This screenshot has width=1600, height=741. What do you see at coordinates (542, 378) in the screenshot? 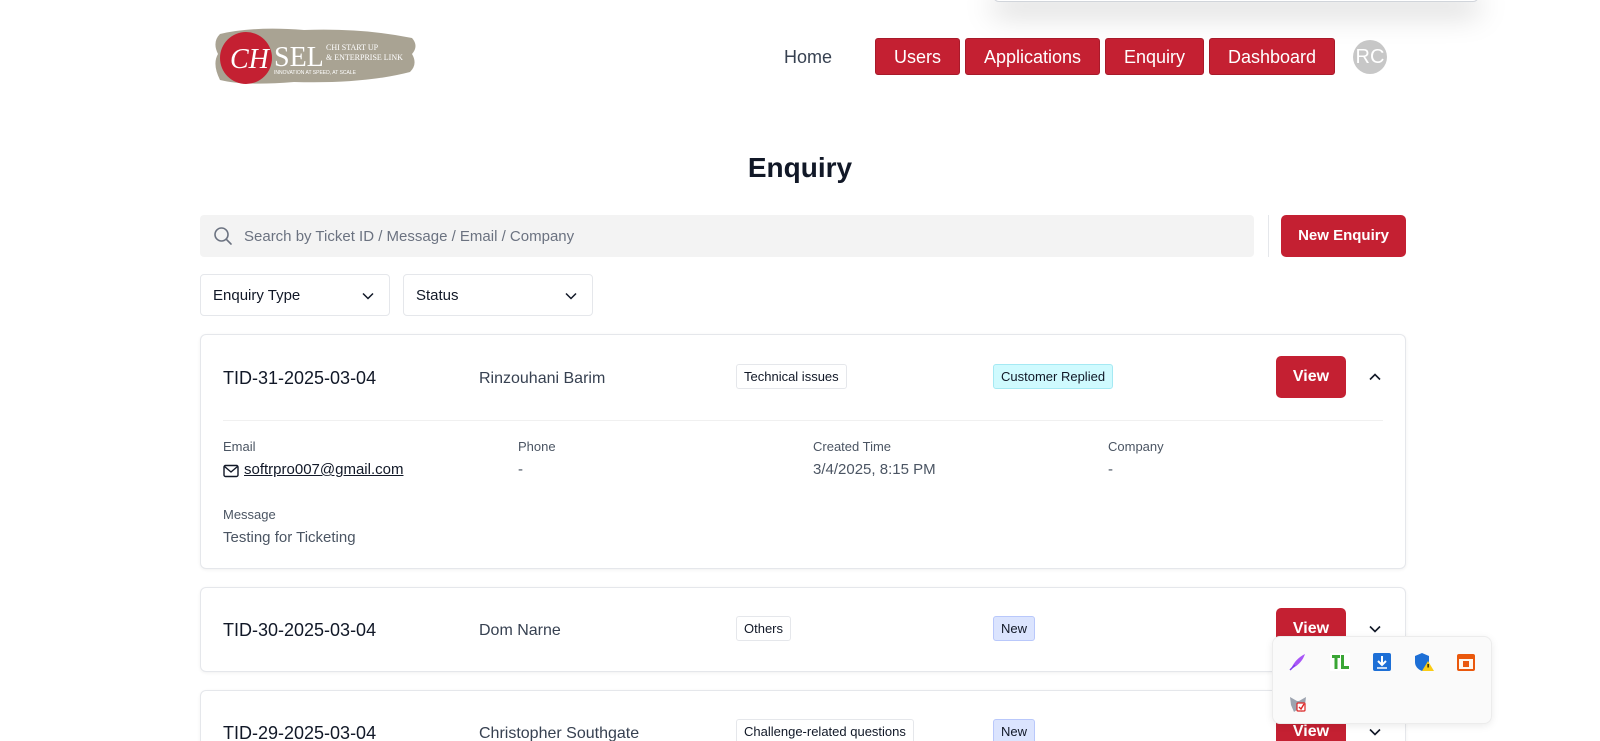
I see `customer-name: Rinzouhani Barim` at bounding box center [542, 378].